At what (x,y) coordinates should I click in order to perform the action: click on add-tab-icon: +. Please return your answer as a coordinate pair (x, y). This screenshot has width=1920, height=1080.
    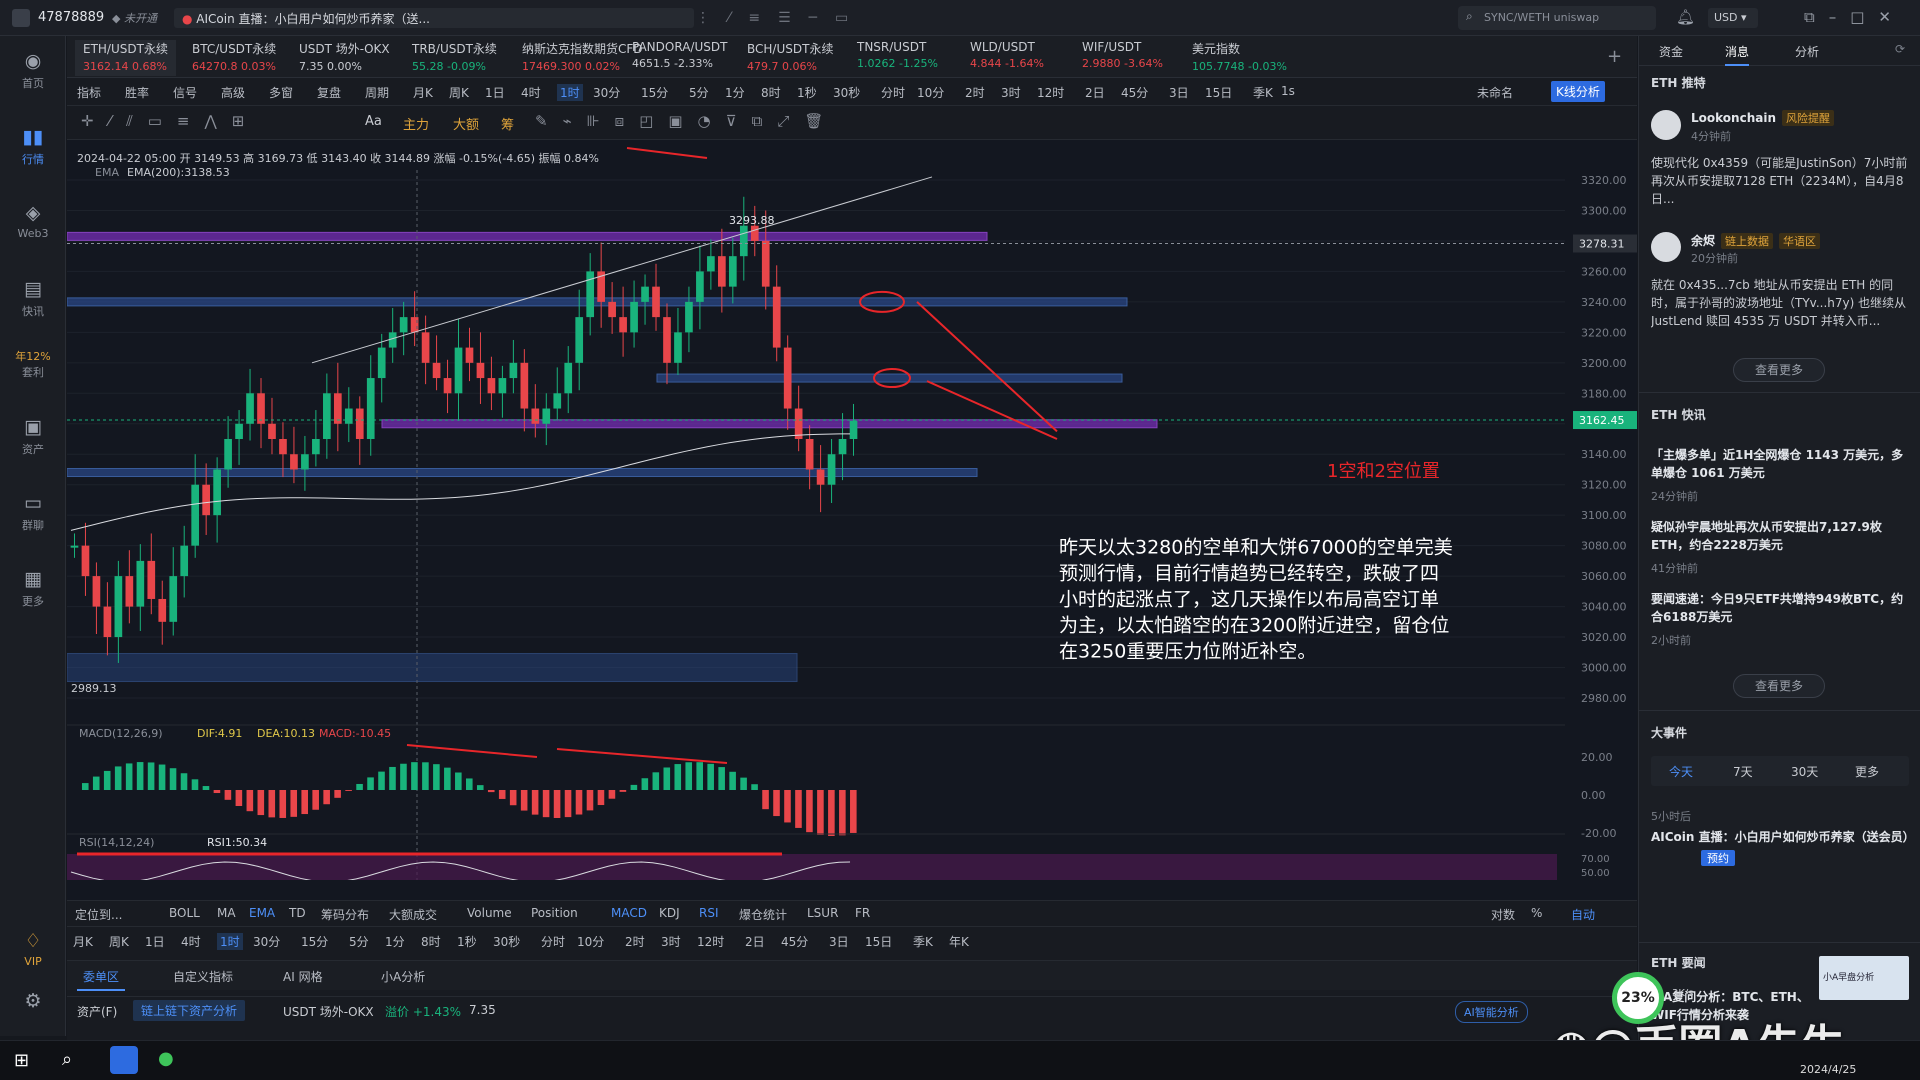
    Looking at the image, I should click on (1614, 56).